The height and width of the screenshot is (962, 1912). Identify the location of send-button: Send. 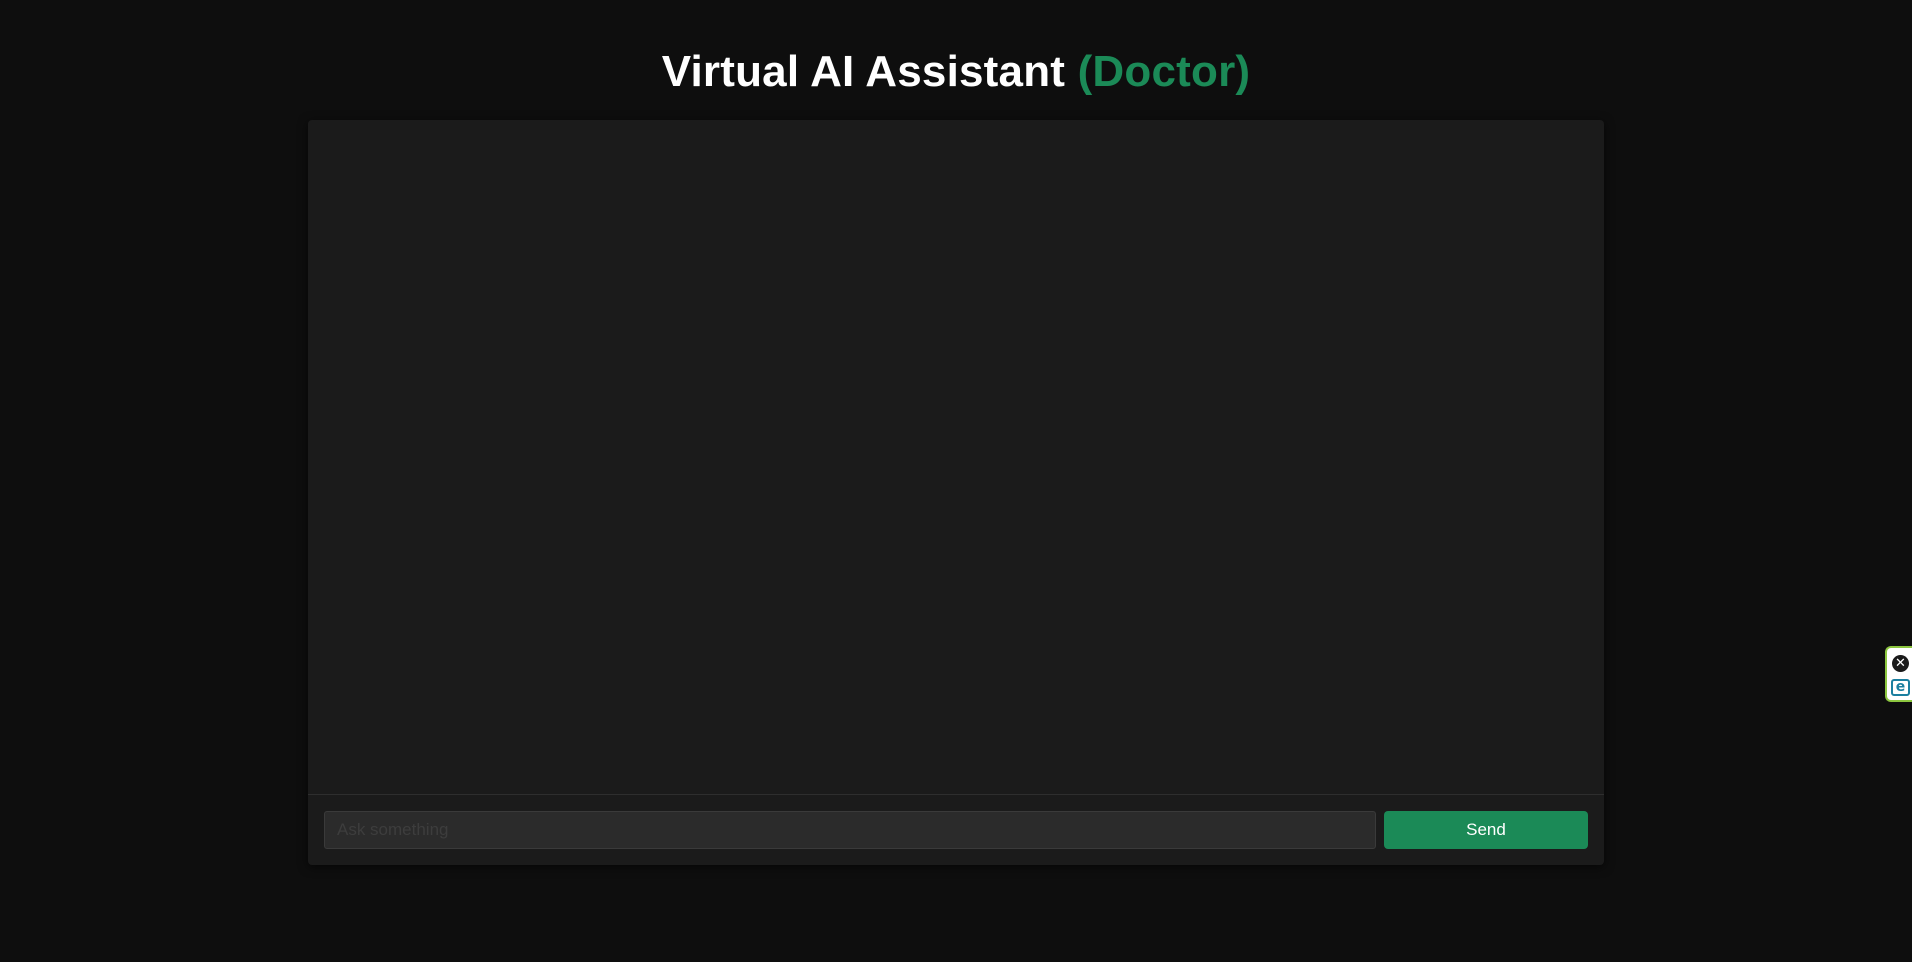
(1486, 830).